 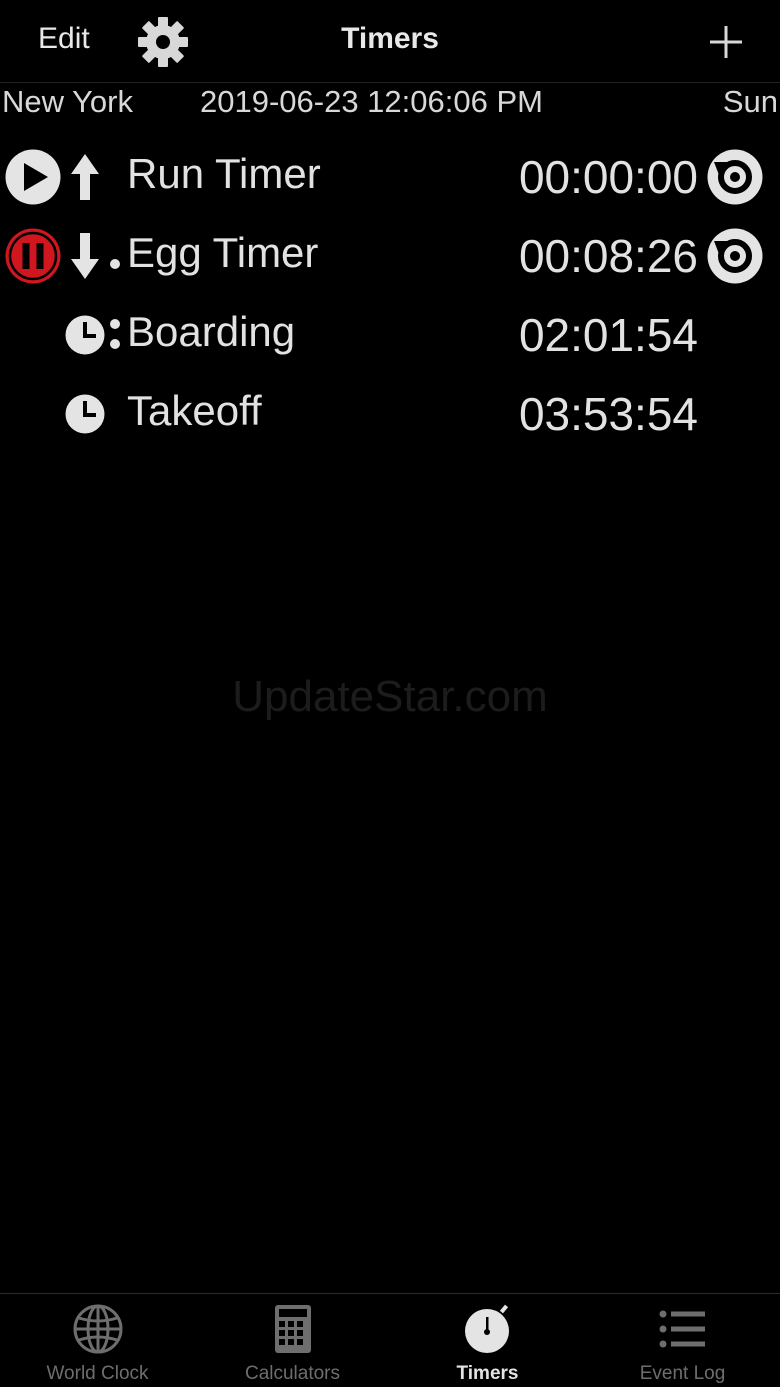 I want to click on navigation-bar: Edit Timers, so click(x=390, y=41).